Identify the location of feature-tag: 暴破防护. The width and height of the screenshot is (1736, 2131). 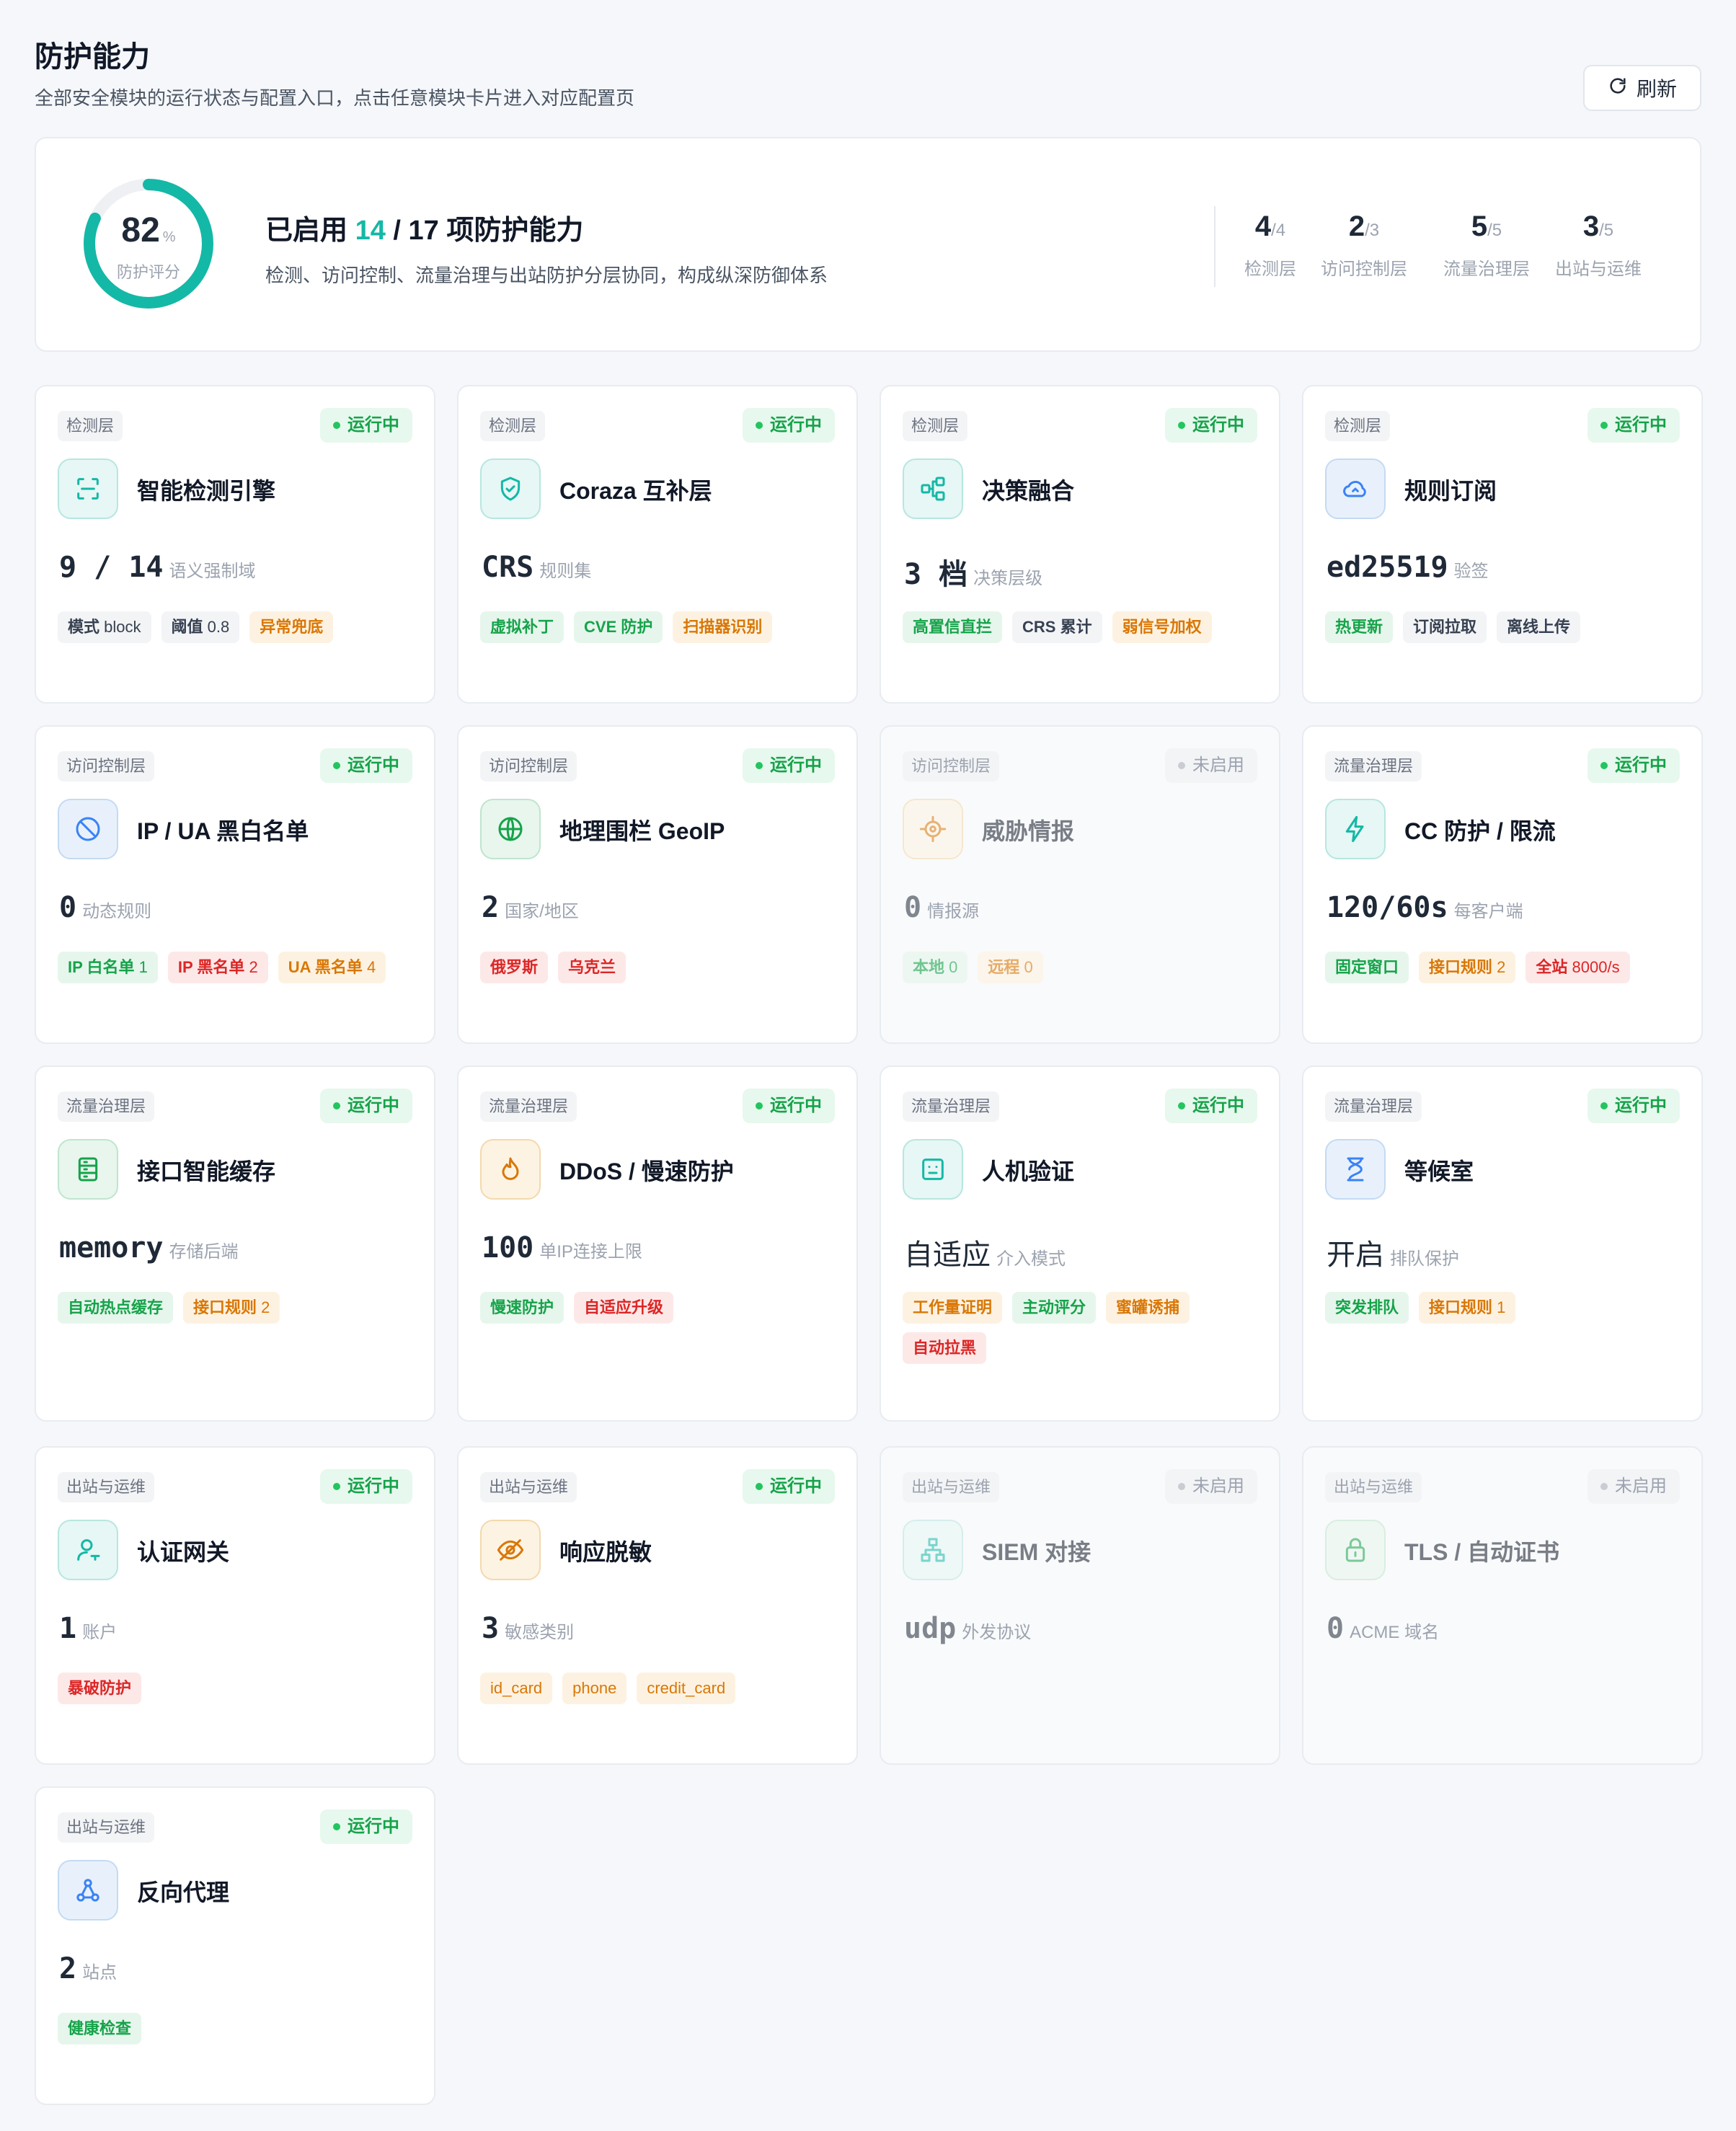
(100, 1688).